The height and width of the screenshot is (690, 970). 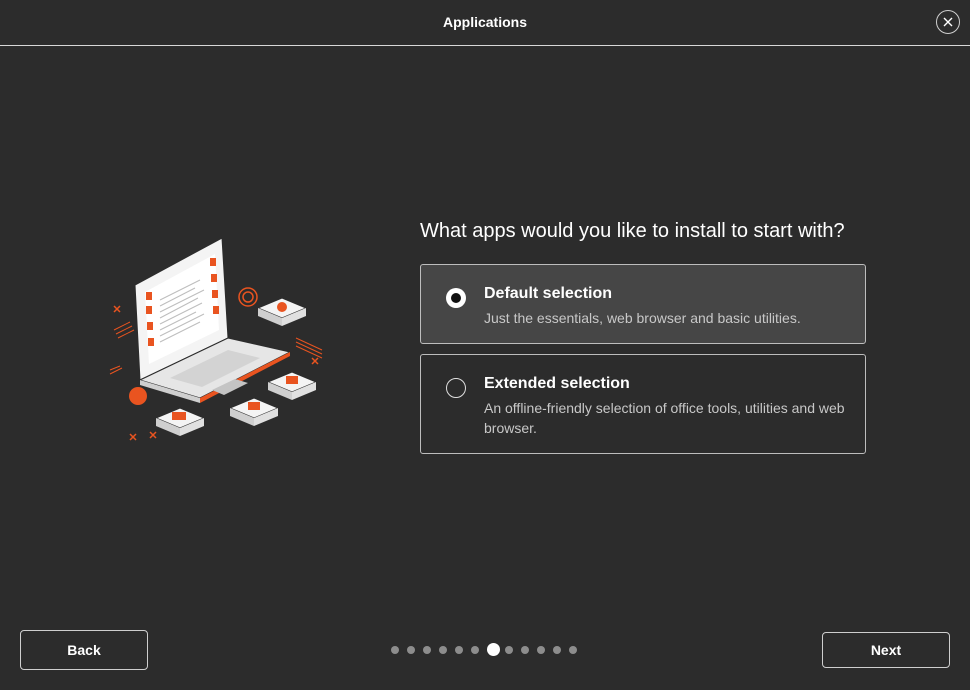 What do you see at coordinates (886, 650) in the screenshot?
I see `next-button: Next` at bounding box center [886, 650].